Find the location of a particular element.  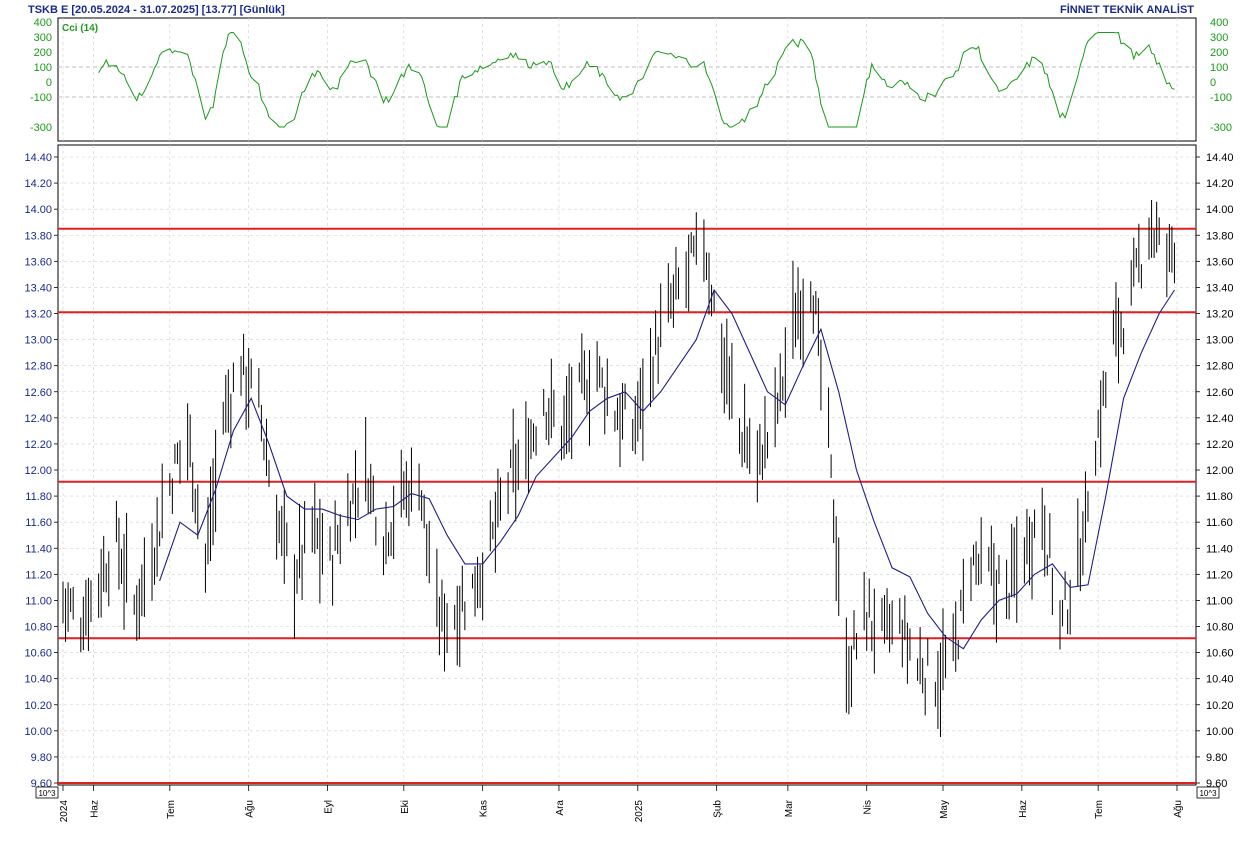

cci-tick-label-right: 100 is located at coordinates (1219, 68).